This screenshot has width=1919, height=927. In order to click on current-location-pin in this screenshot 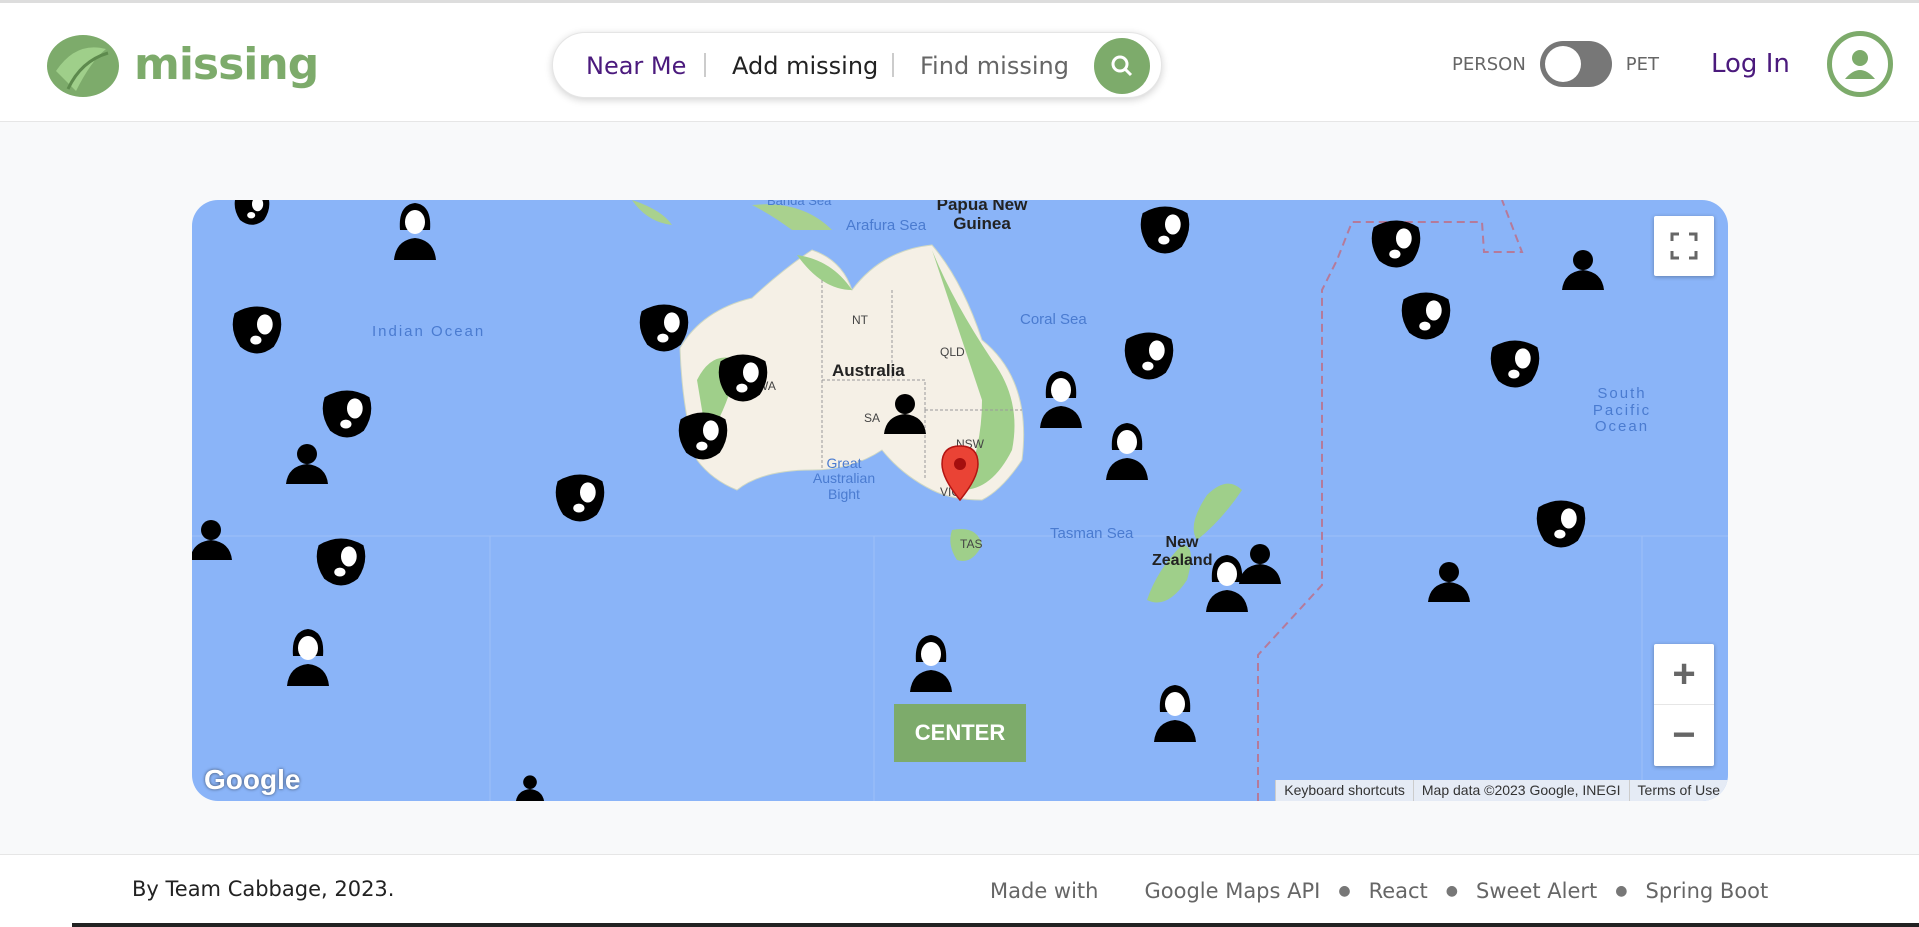, I will do `click(960, 475)`.